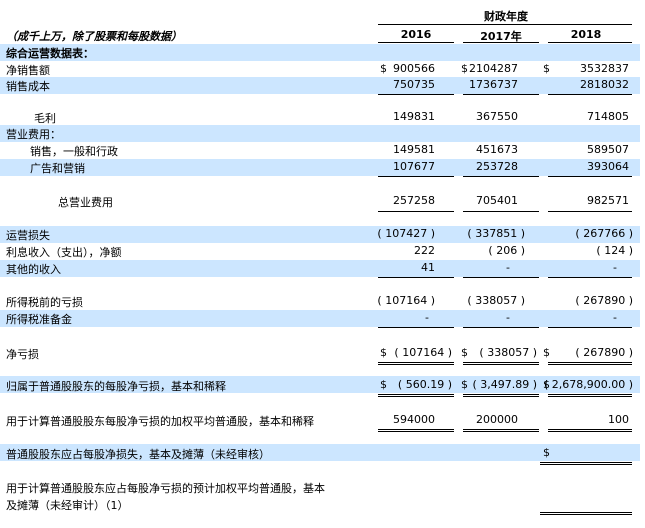 Image resolution: width=645 pixels, height=528 pixels. What do you see at coordinates (497, 149) in the screenshot?
I see `cell-value: 451673` at bounding box center [497, 149].